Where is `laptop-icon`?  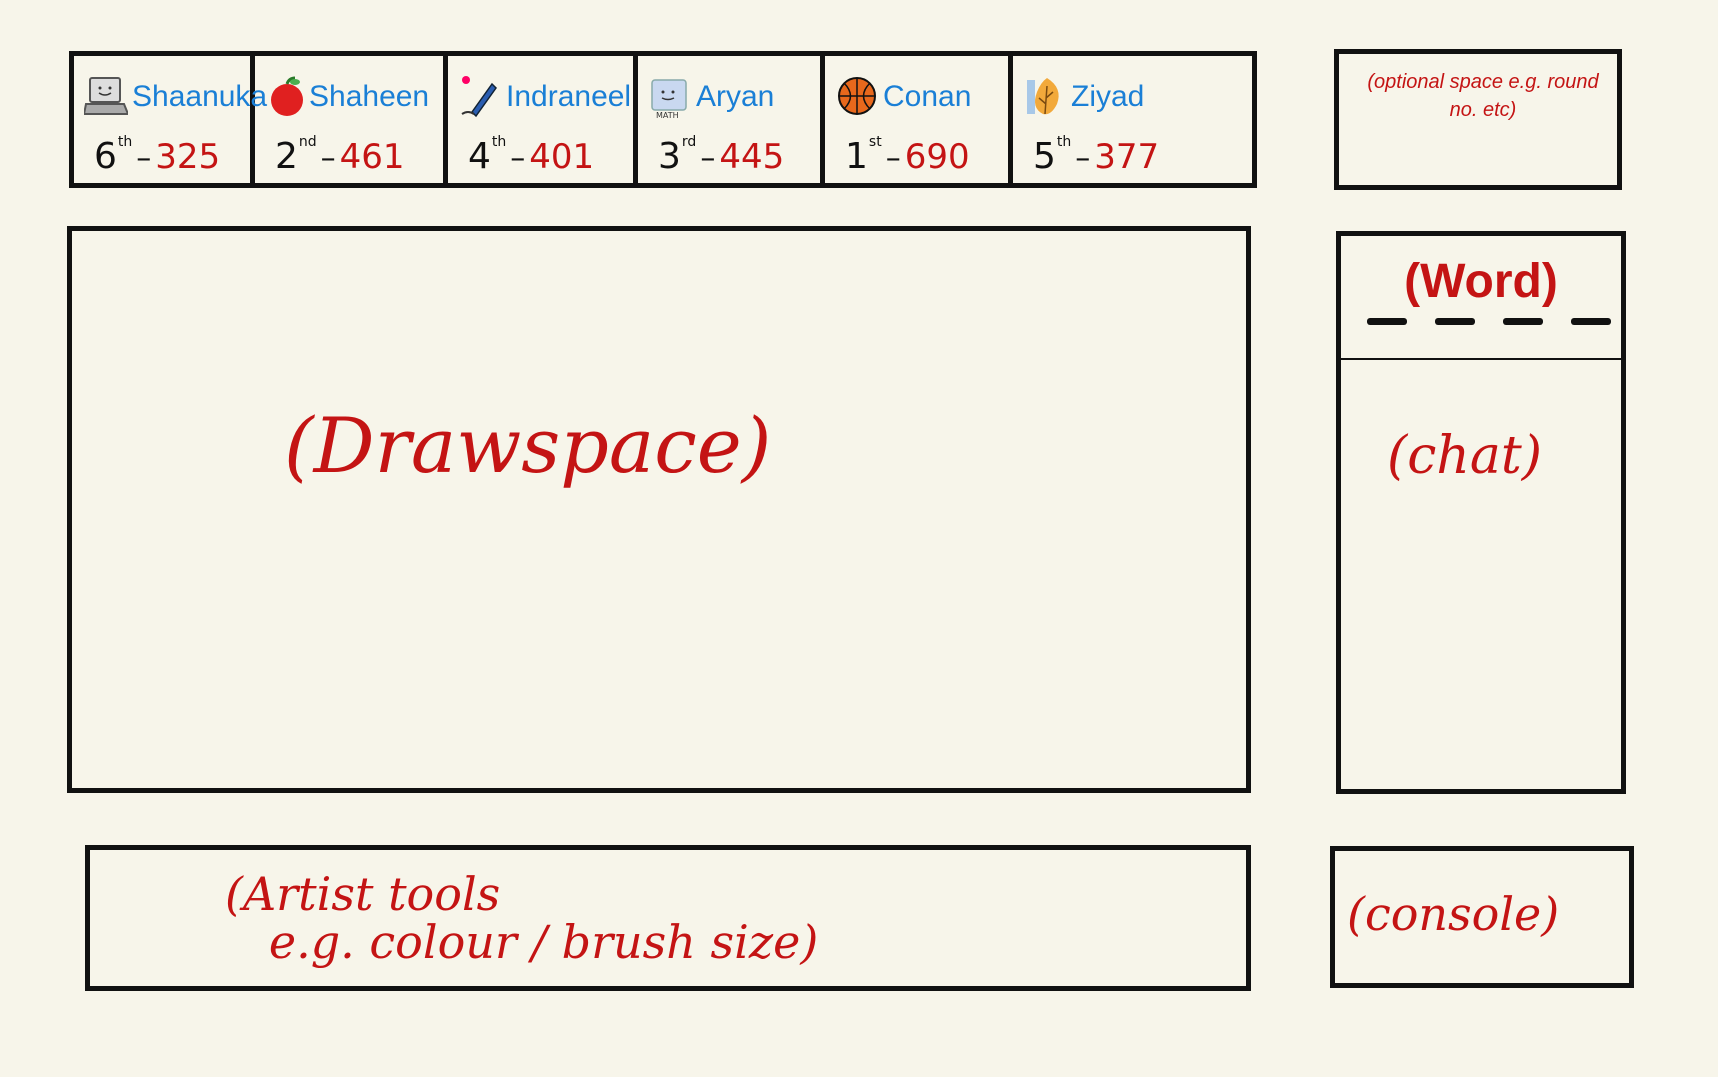
laptop-icon is located at coordinates (106, 96).